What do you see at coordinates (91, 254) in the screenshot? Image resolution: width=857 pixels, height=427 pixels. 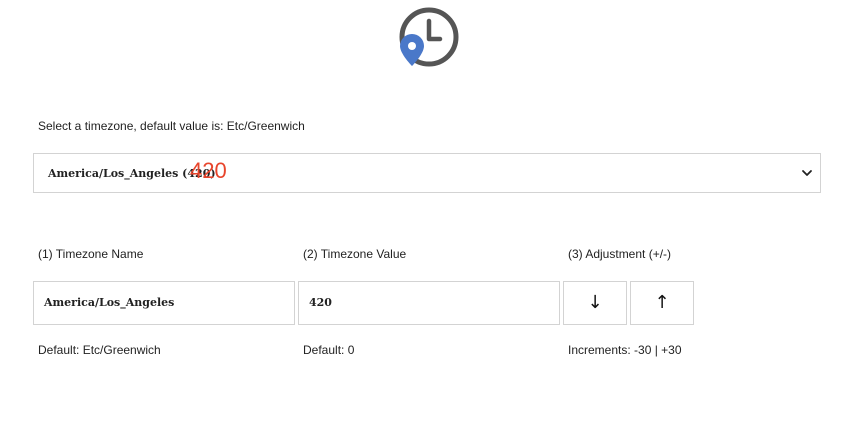 I see `timezone-name-label: (1) Timezone Name` at bounding box center [91, 254].